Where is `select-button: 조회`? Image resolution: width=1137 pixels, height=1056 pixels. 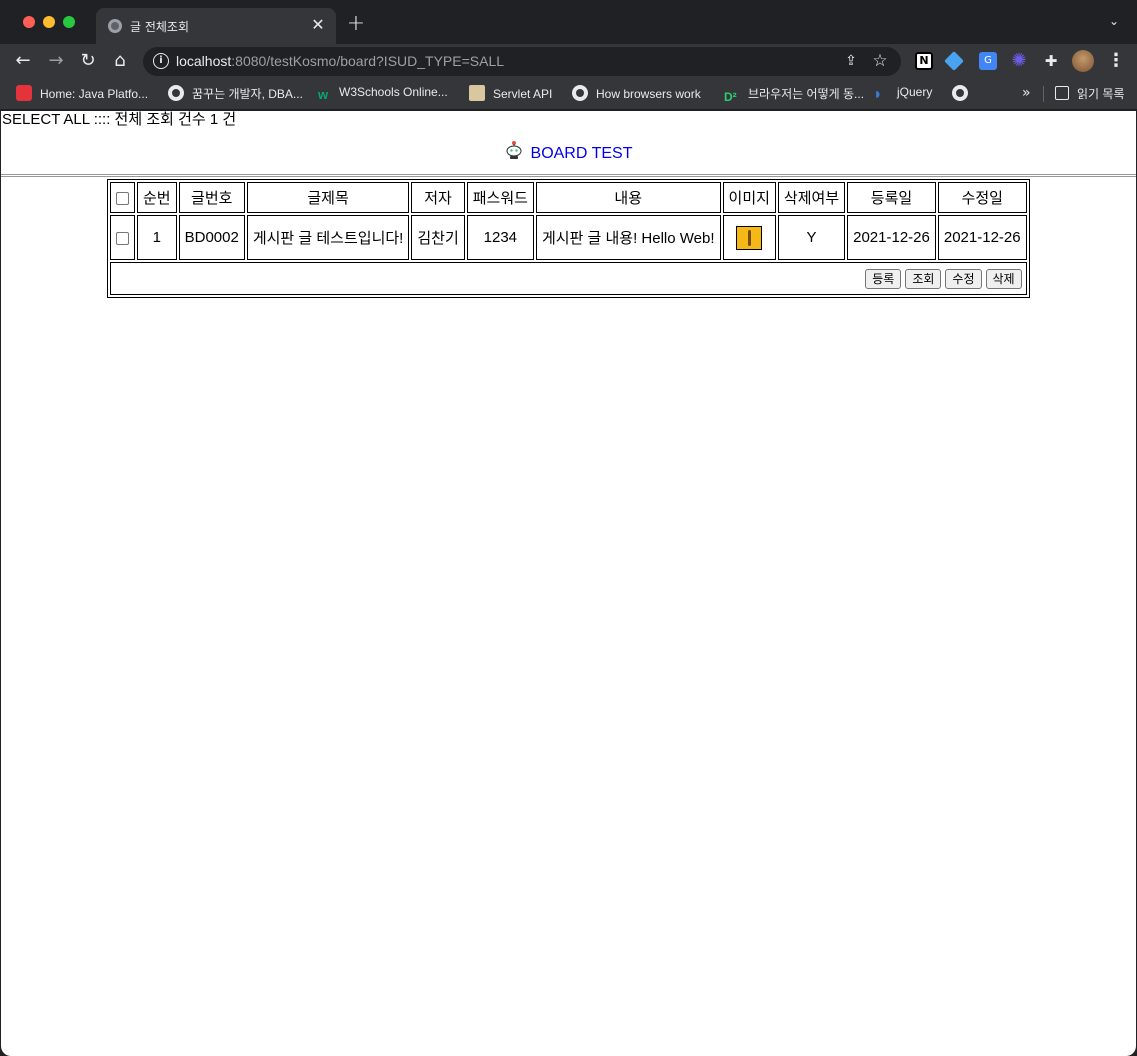
select-button: 조회 is located at coordinates (923, 278).